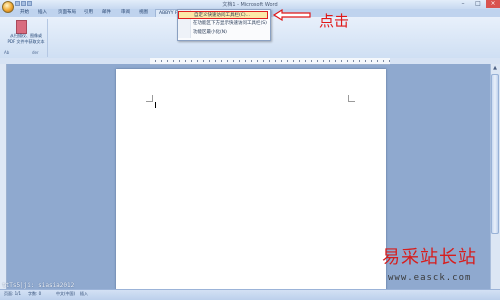 Image resolution: width=500 pixels, height=300 pixels. I want to click on save-icon, so click(17, 3).